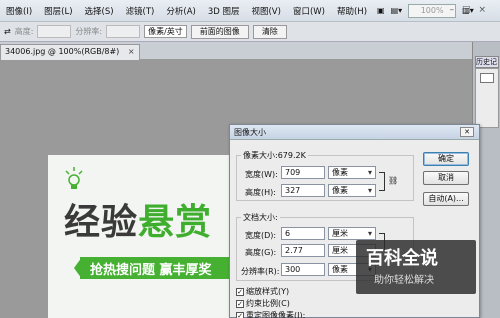  I want to click on width-unit-select: 像素, so click(352, 172).